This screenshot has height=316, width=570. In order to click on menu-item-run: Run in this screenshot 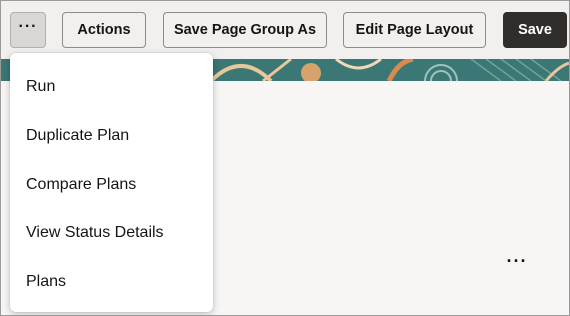, I will do `click(111, 87)`.